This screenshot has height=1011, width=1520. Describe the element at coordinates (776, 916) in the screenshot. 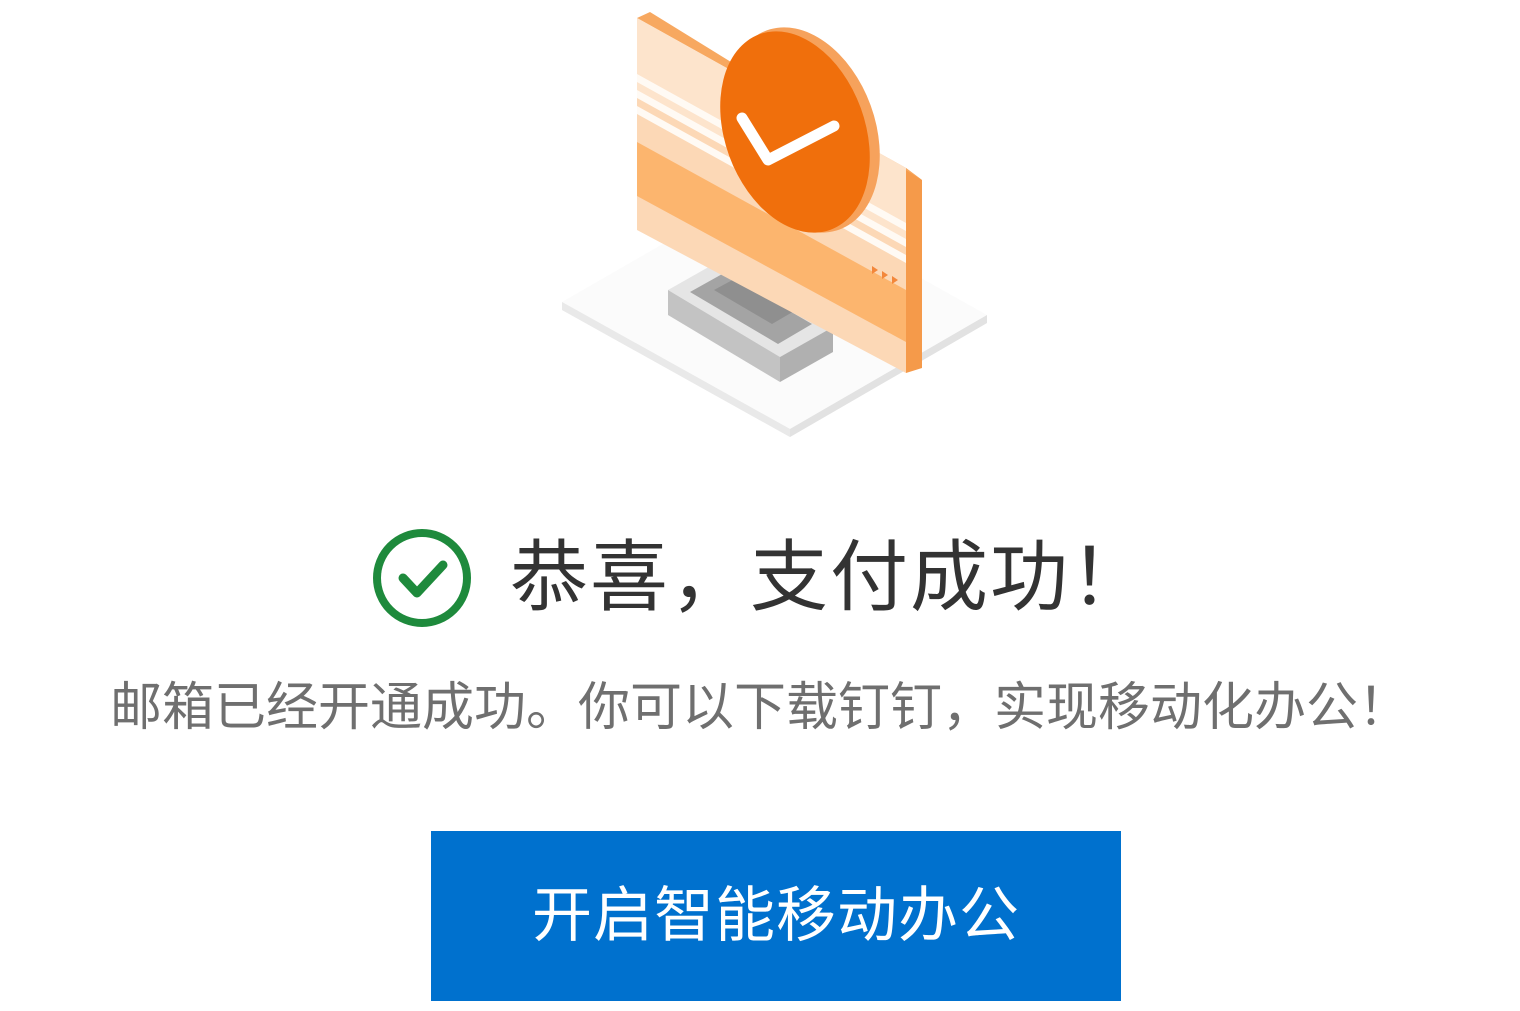

I see `open-mobile-office-button: 开启智能移动办公` at that location.